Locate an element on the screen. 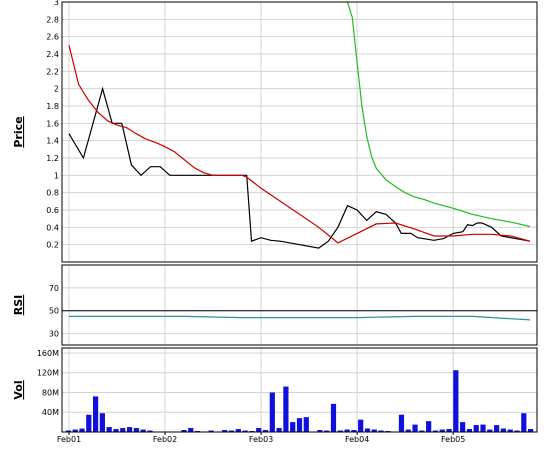  price-y-tick-label: 1.8 is located at coordinates (52, 106).